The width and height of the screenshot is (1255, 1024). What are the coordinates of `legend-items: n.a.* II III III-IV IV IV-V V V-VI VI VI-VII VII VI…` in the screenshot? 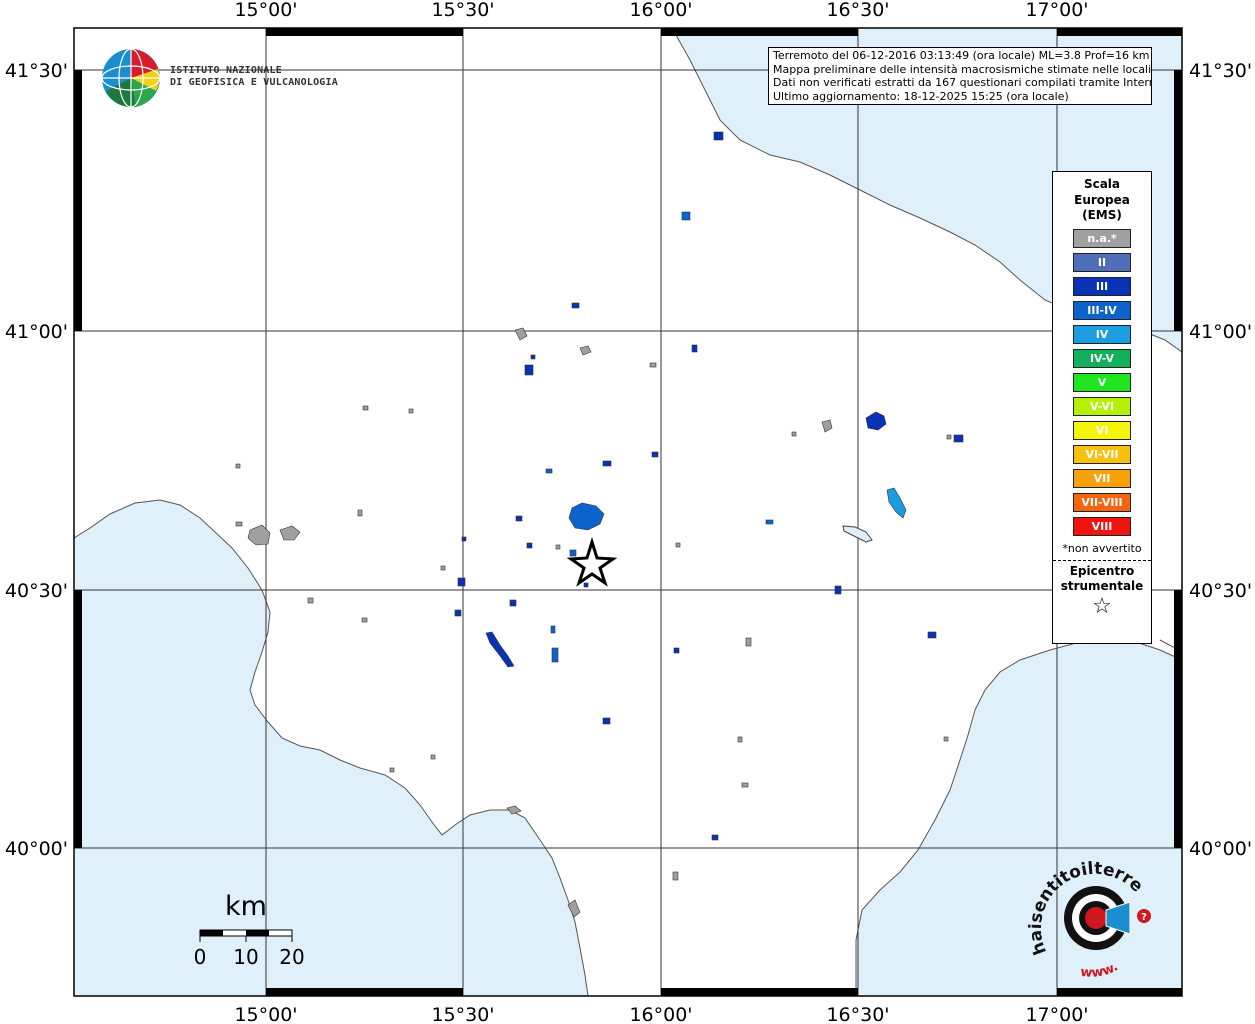 It's located at (1102, 382).